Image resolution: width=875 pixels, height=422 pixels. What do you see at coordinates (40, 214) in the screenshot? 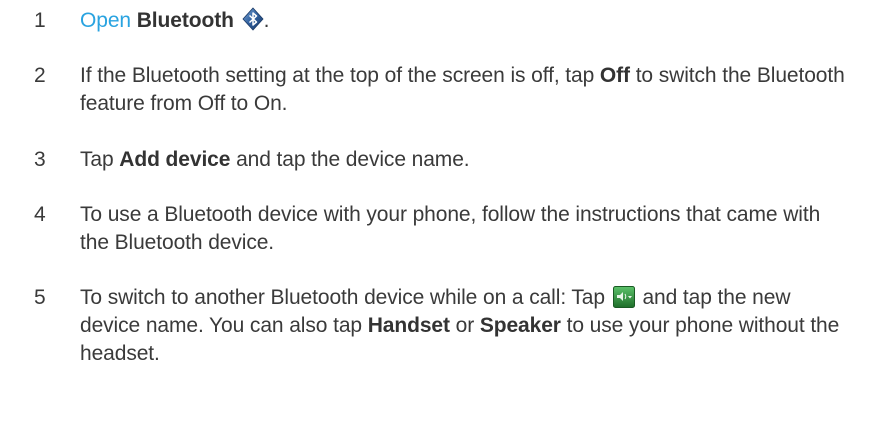
I see `step-number: 4` at bounding box center [40, 214].